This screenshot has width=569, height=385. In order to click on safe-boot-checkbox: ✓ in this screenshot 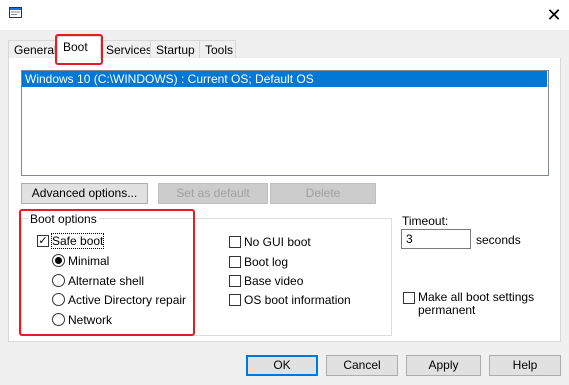, I will do `click(43, 241)`.